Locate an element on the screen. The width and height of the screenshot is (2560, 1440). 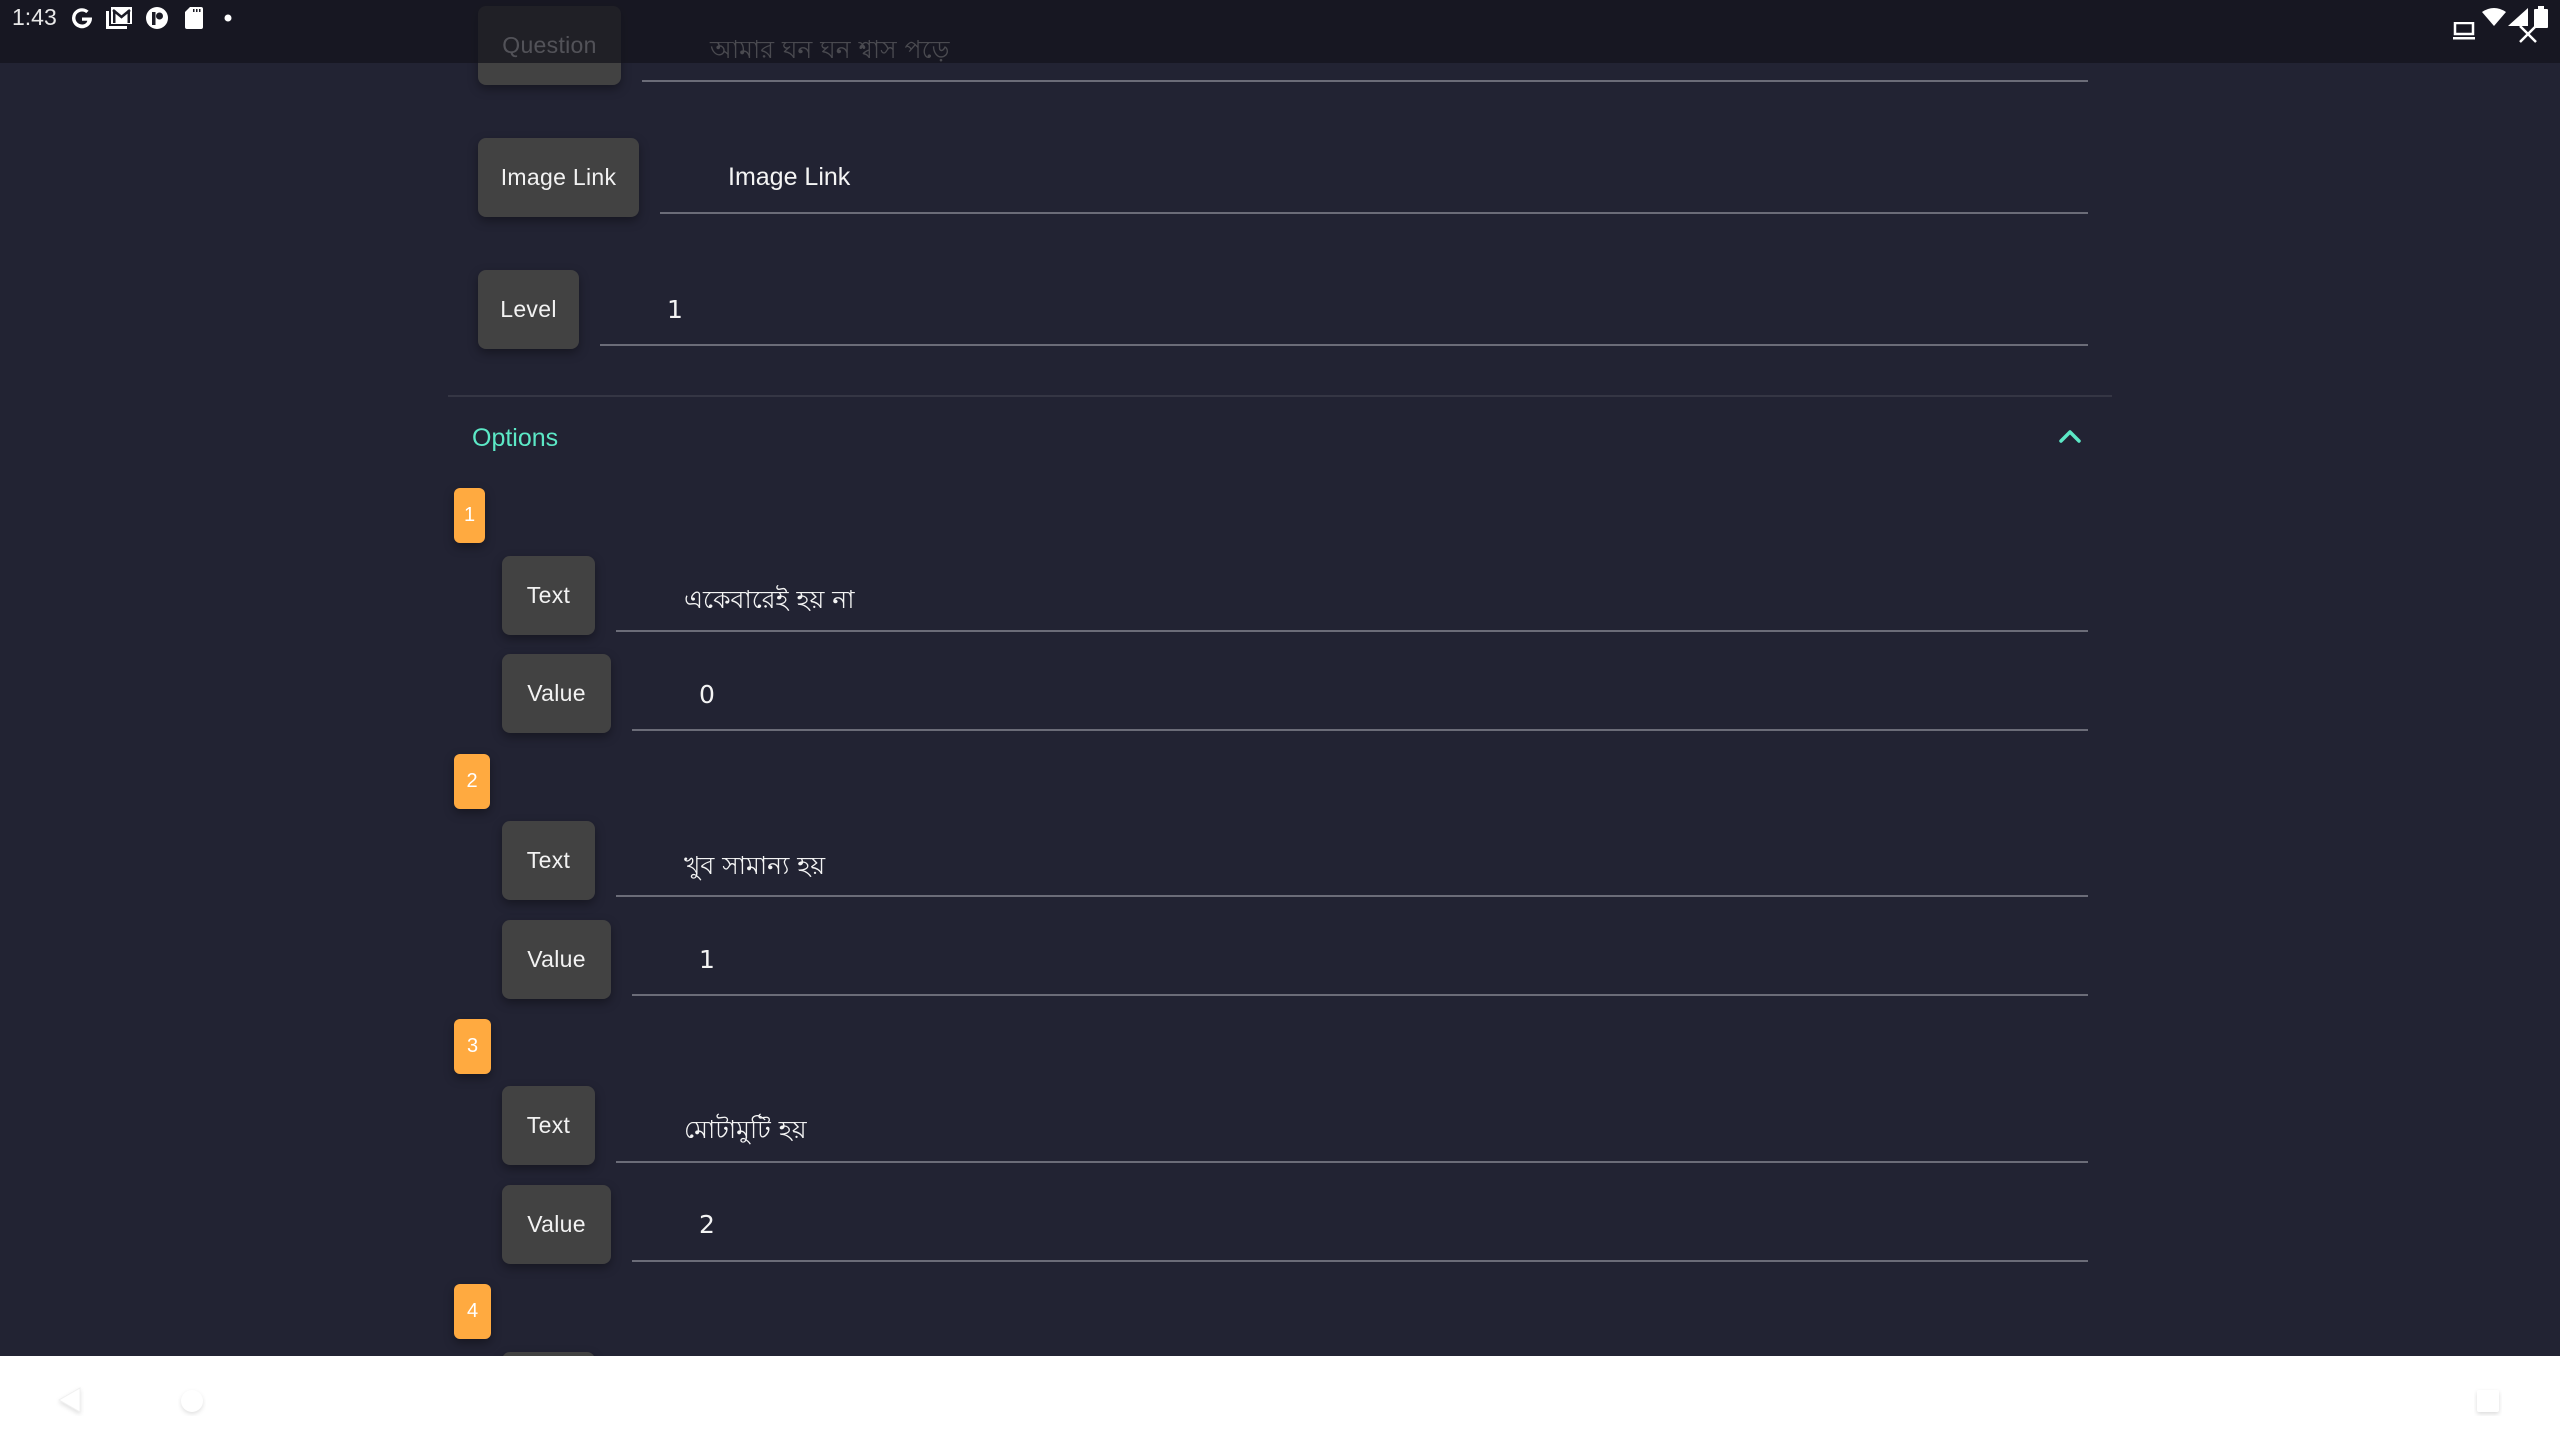
options-section-header: Options is located at coordinates (515, 438).